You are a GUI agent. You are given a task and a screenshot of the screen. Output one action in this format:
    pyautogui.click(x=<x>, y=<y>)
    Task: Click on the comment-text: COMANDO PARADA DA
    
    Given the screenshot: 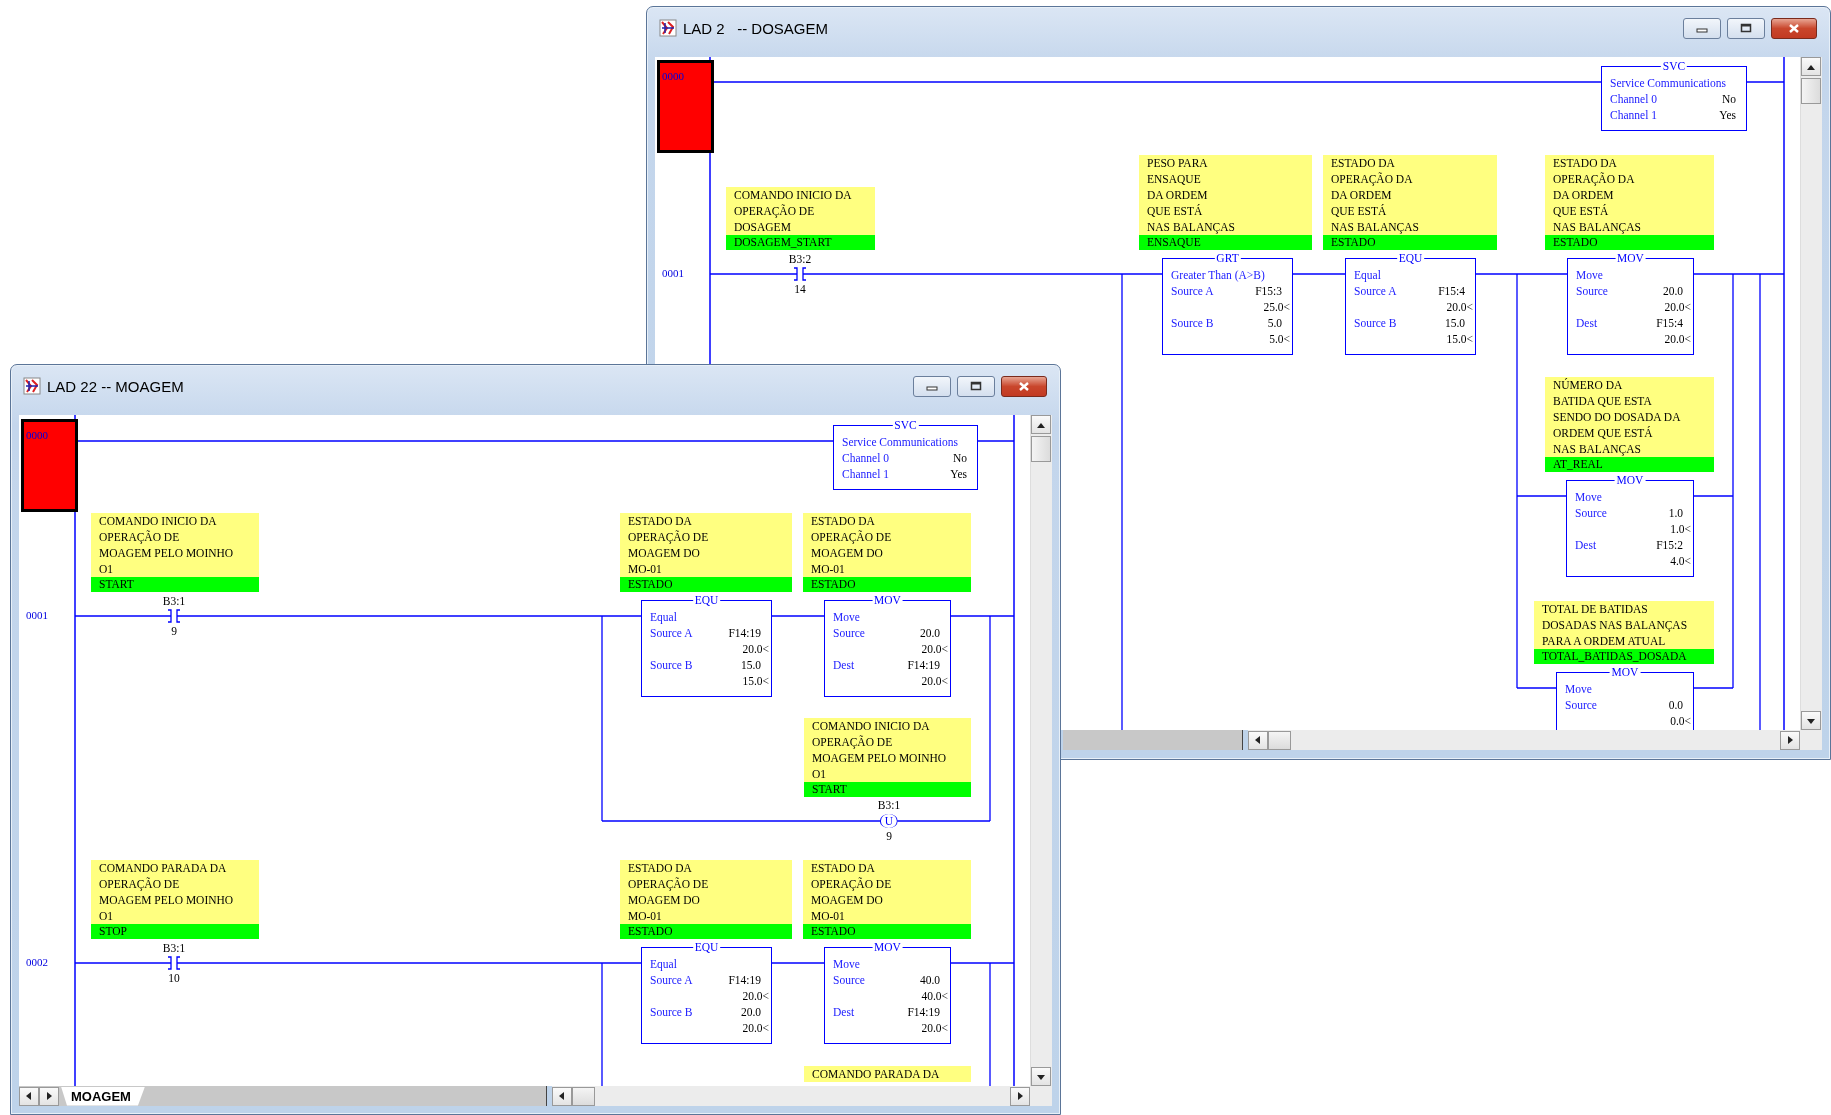 What is the action you would take?
    pyautogui.click(x=876, y=1074)
    